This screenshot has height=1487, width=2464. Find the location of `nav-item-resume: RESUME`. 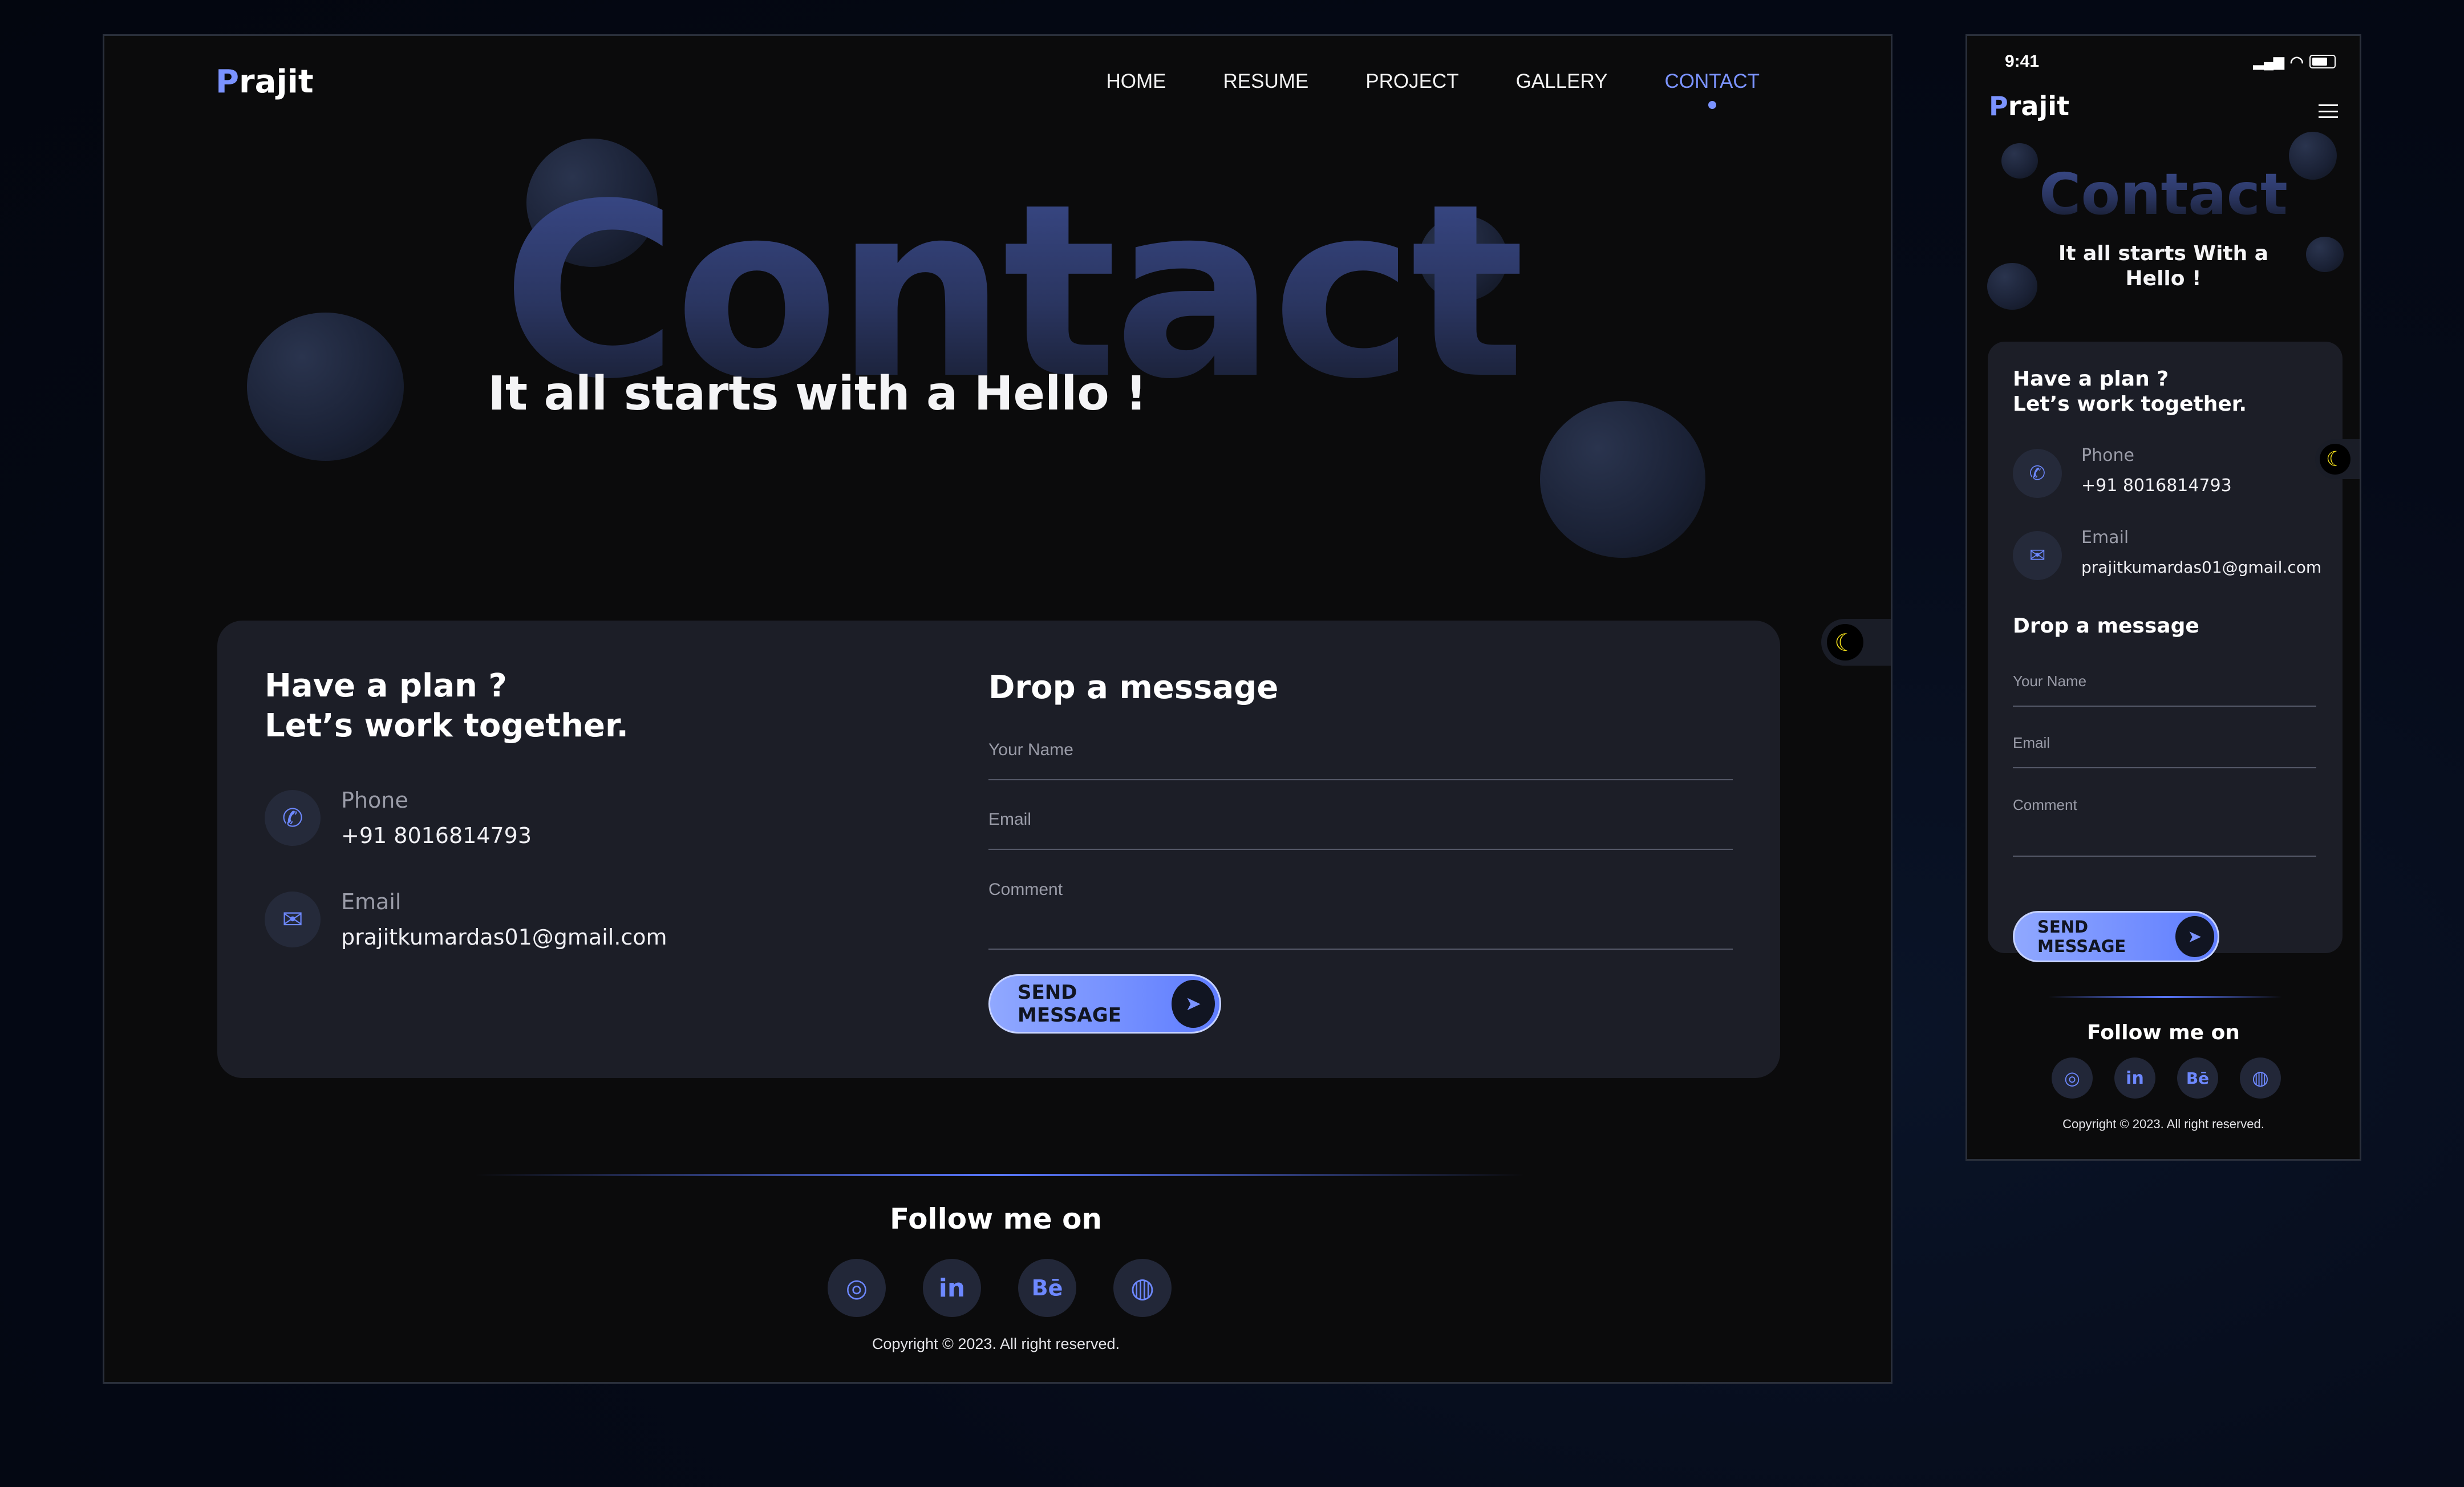

nav-item-resume: RESUME is located at coordinates (1266, 81).